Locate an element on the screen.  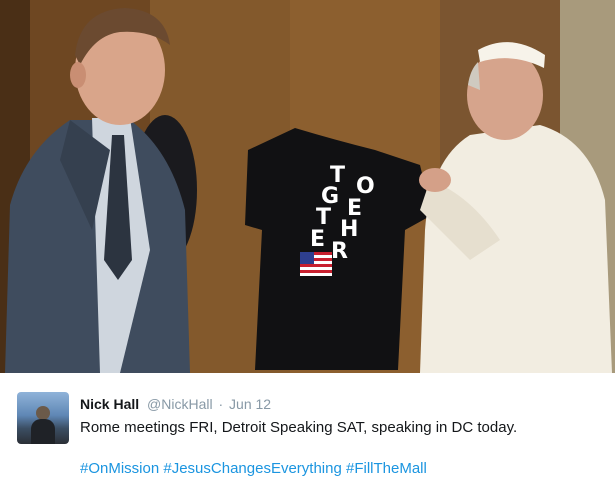
hashtag-link: #FillTheMall is located at coordinates (386, 468).